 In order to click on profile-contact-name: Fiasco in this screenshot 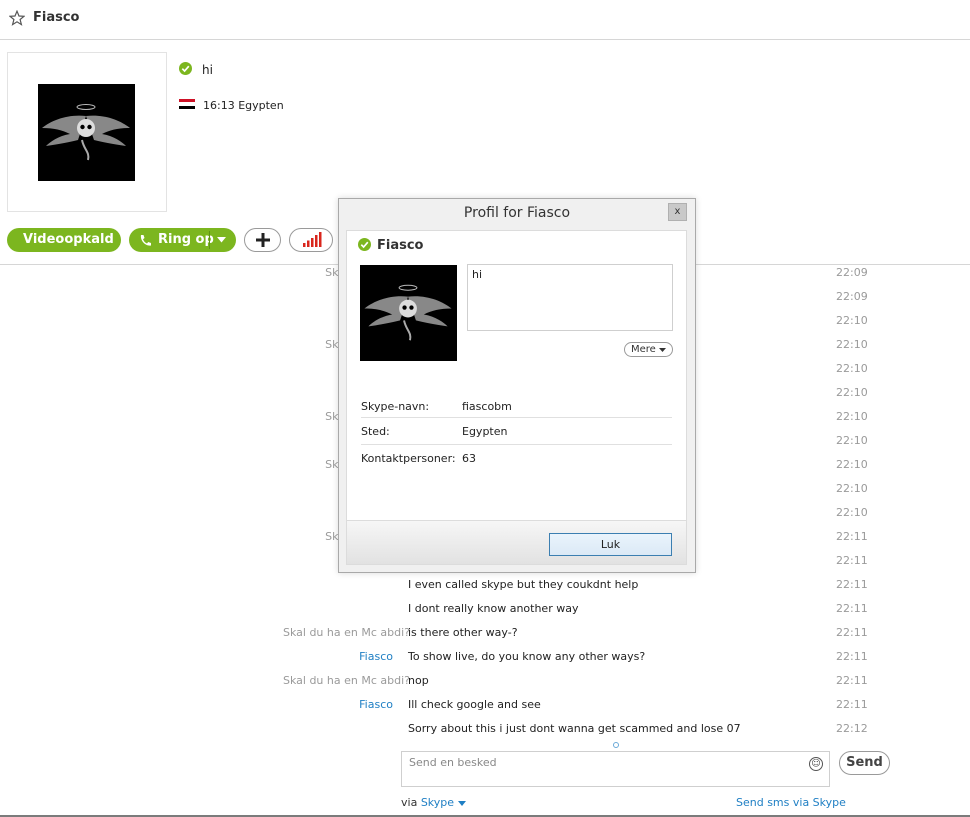, I will do `click(400, 245)`.